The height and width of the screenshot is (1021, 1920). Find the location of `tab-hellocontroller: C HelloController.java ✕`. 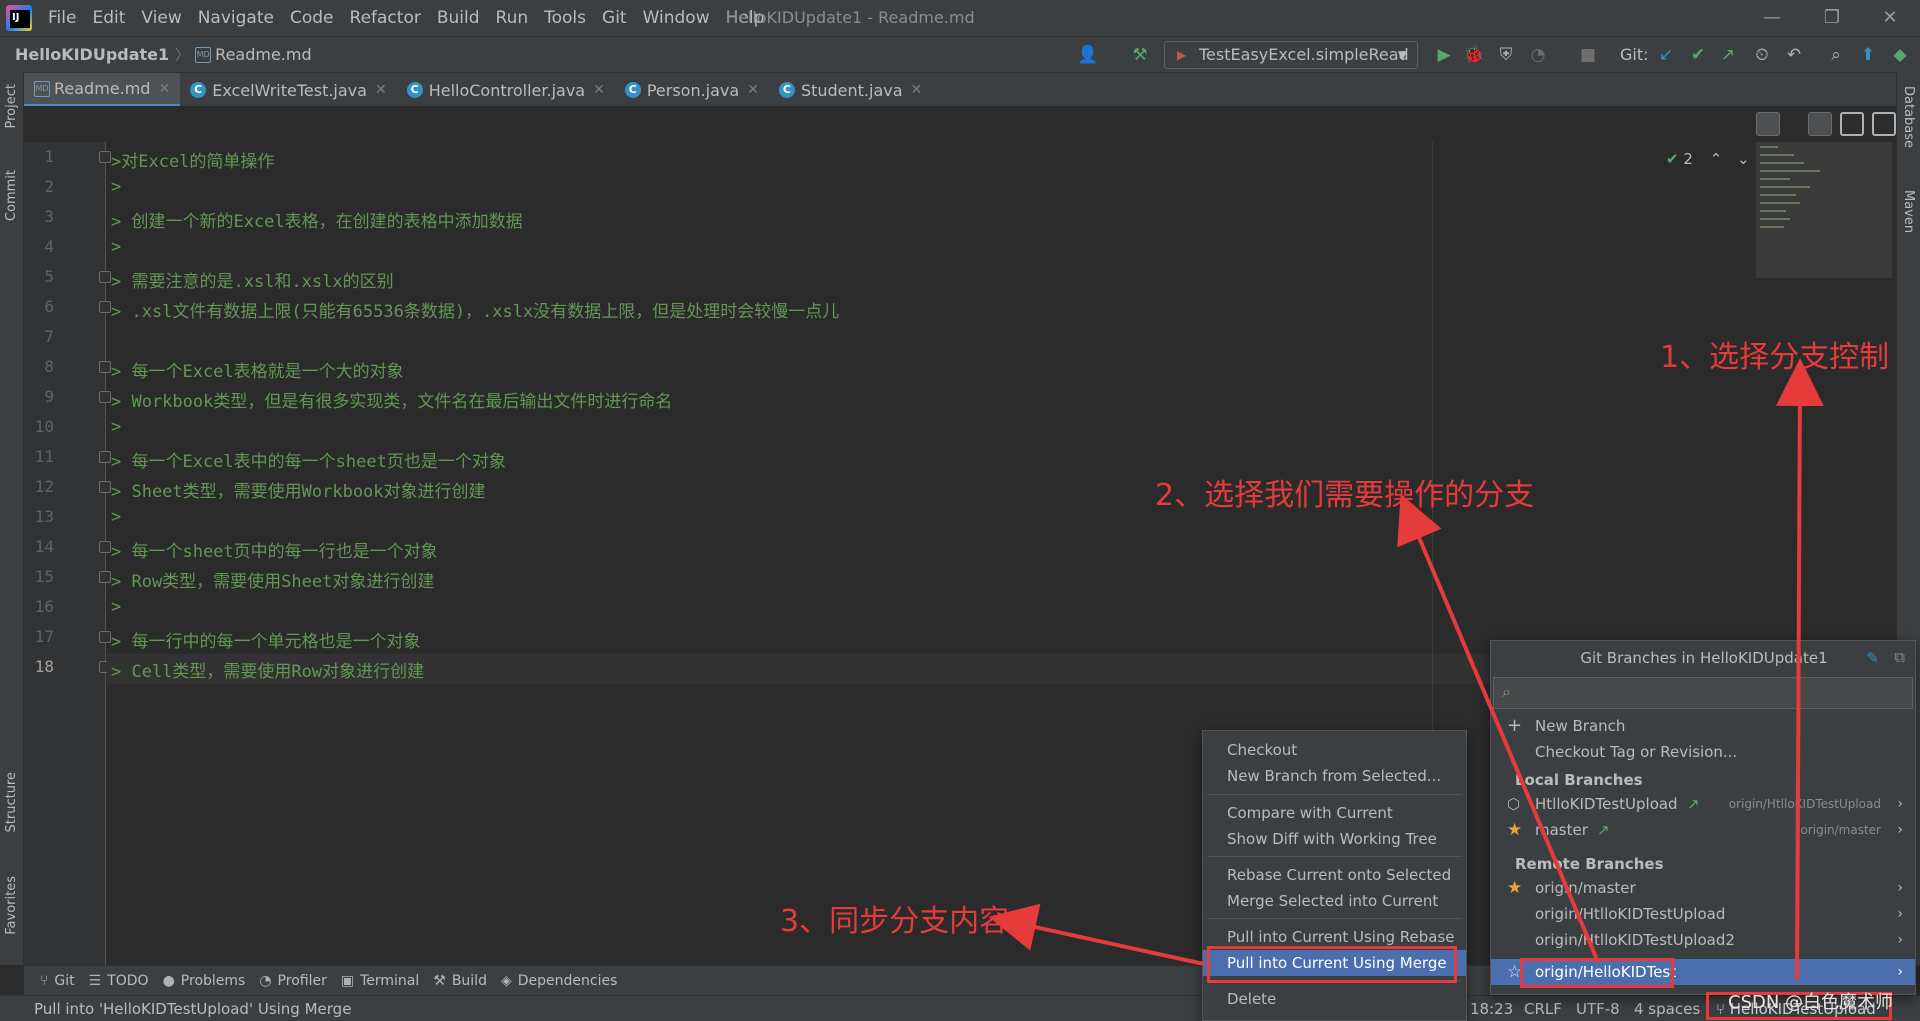

tab-hellocontroller: C HelloController.java ✕ is located at coordinates (506, 90).